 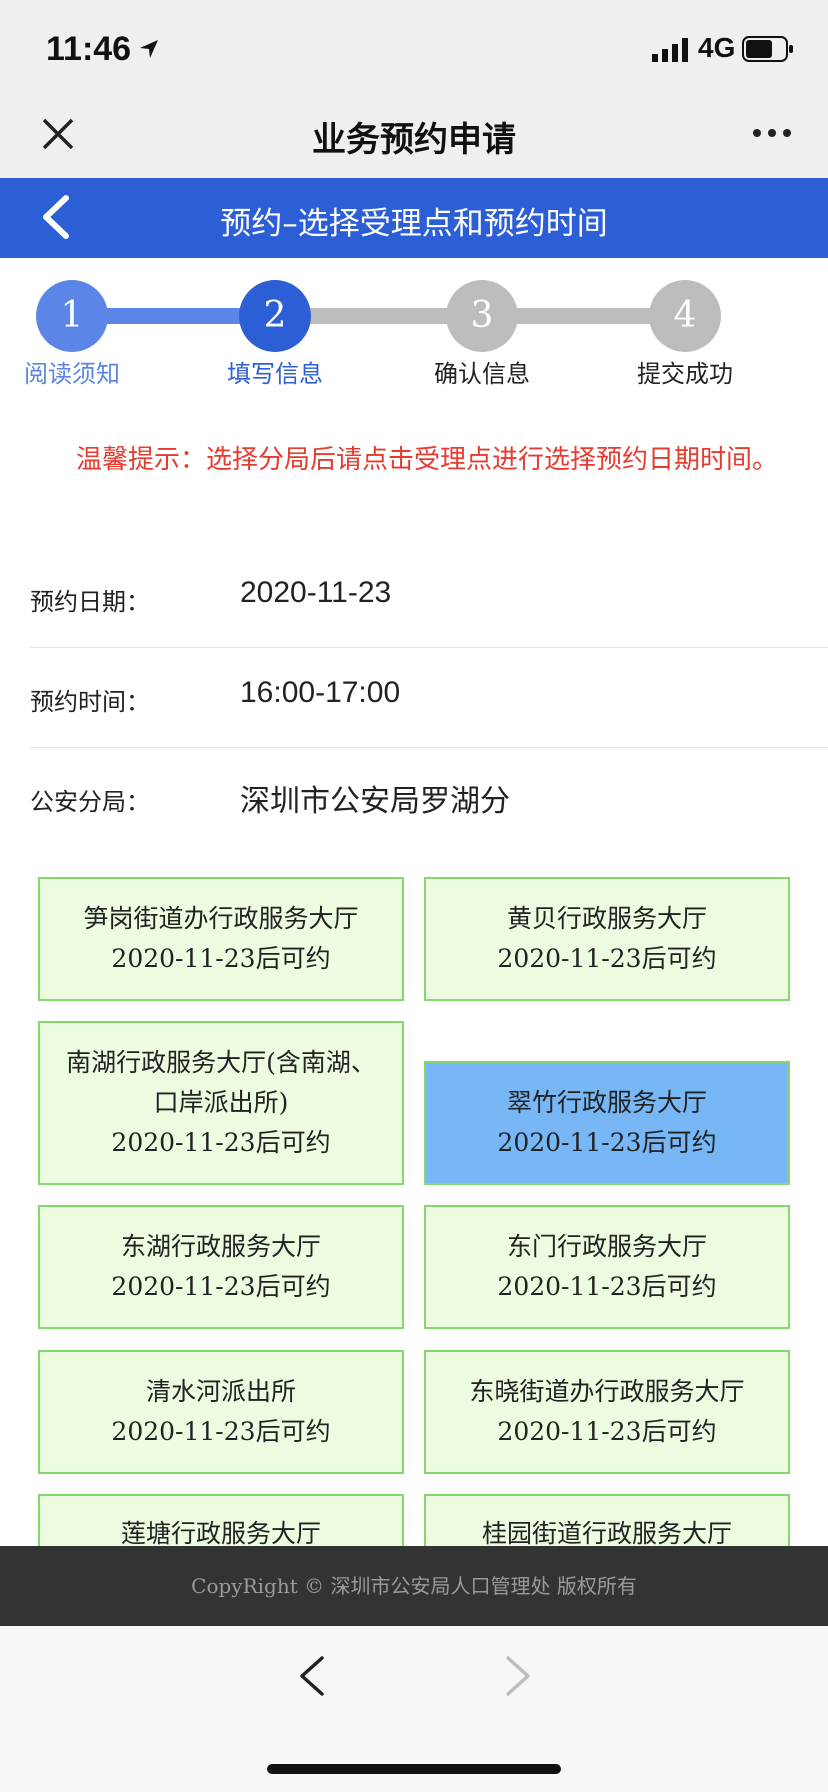 I want to click on progress-stepper: 1 阅读须知 2 填写信息 3 确认信息 4 提交成功, so click(x=414, y=328).